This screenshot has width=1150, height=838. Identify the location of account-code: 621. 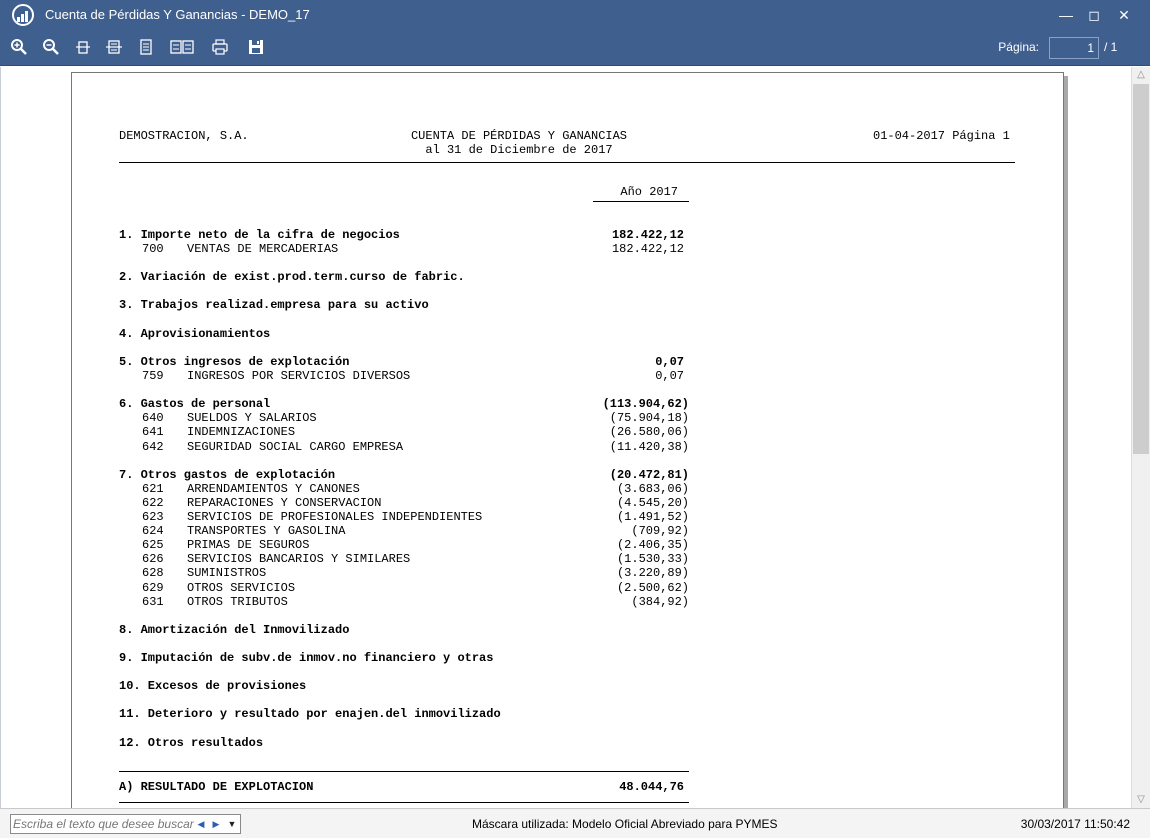
(153, 489).